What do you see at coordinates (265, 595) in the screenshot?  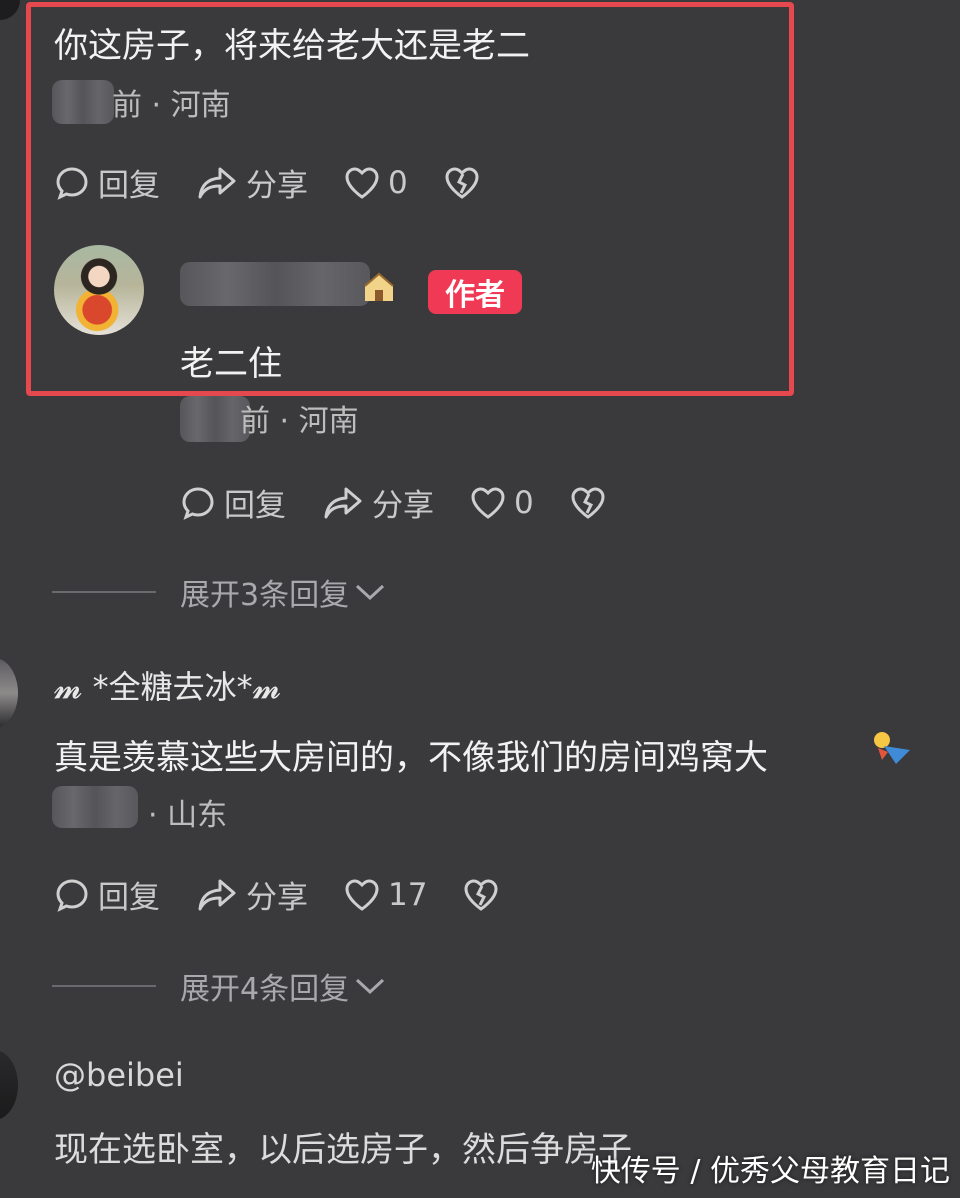 I see `expand-label: 展开3条回复` at bounding box center [265, 595].